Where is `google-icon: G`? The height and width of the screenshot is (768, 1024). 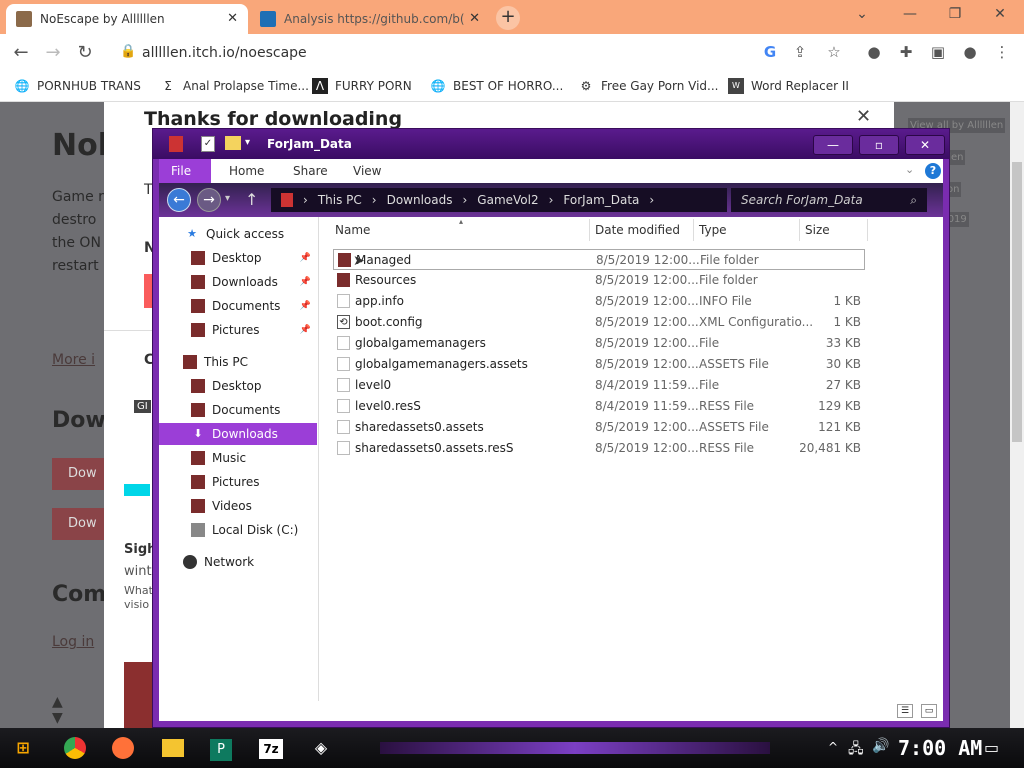
google-icon: G is located at coordinates (770, 53).